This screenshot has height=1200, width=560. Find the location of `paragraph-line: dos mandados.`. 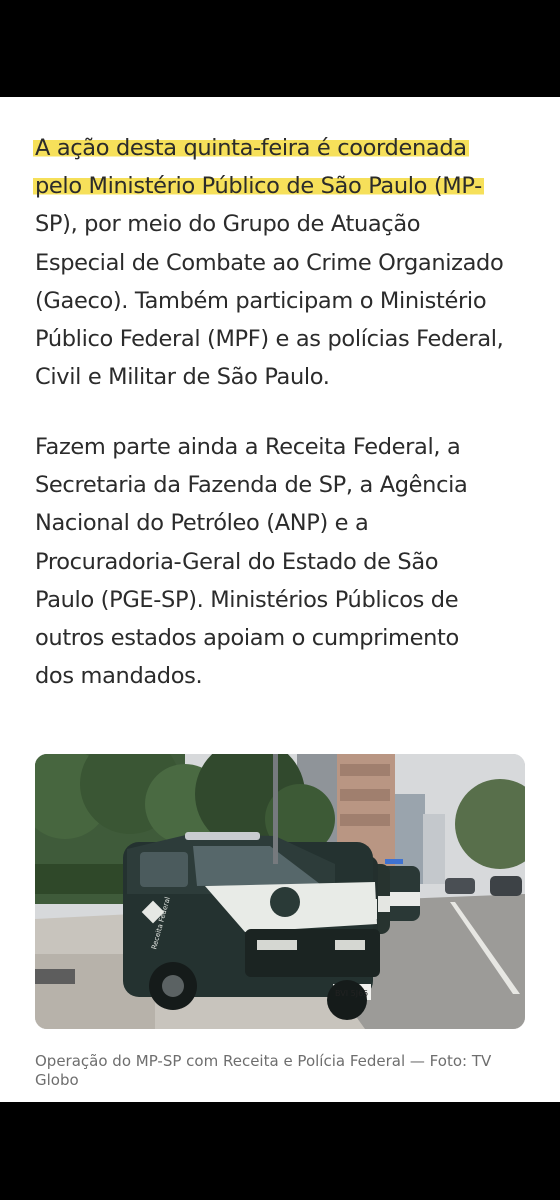

paragraph-line: dos mandados. is located at coordinates (119, 676).